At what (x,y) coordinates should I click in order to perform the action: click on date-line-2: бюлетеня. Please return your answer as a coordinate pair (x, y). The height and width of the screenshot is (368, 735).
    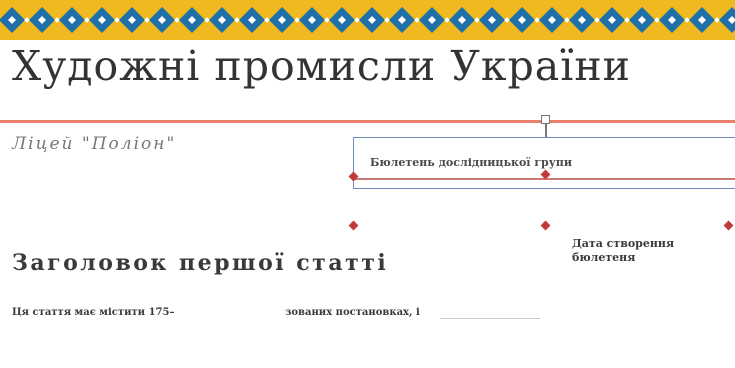
    Looking at the image, I should click on (604, 257).